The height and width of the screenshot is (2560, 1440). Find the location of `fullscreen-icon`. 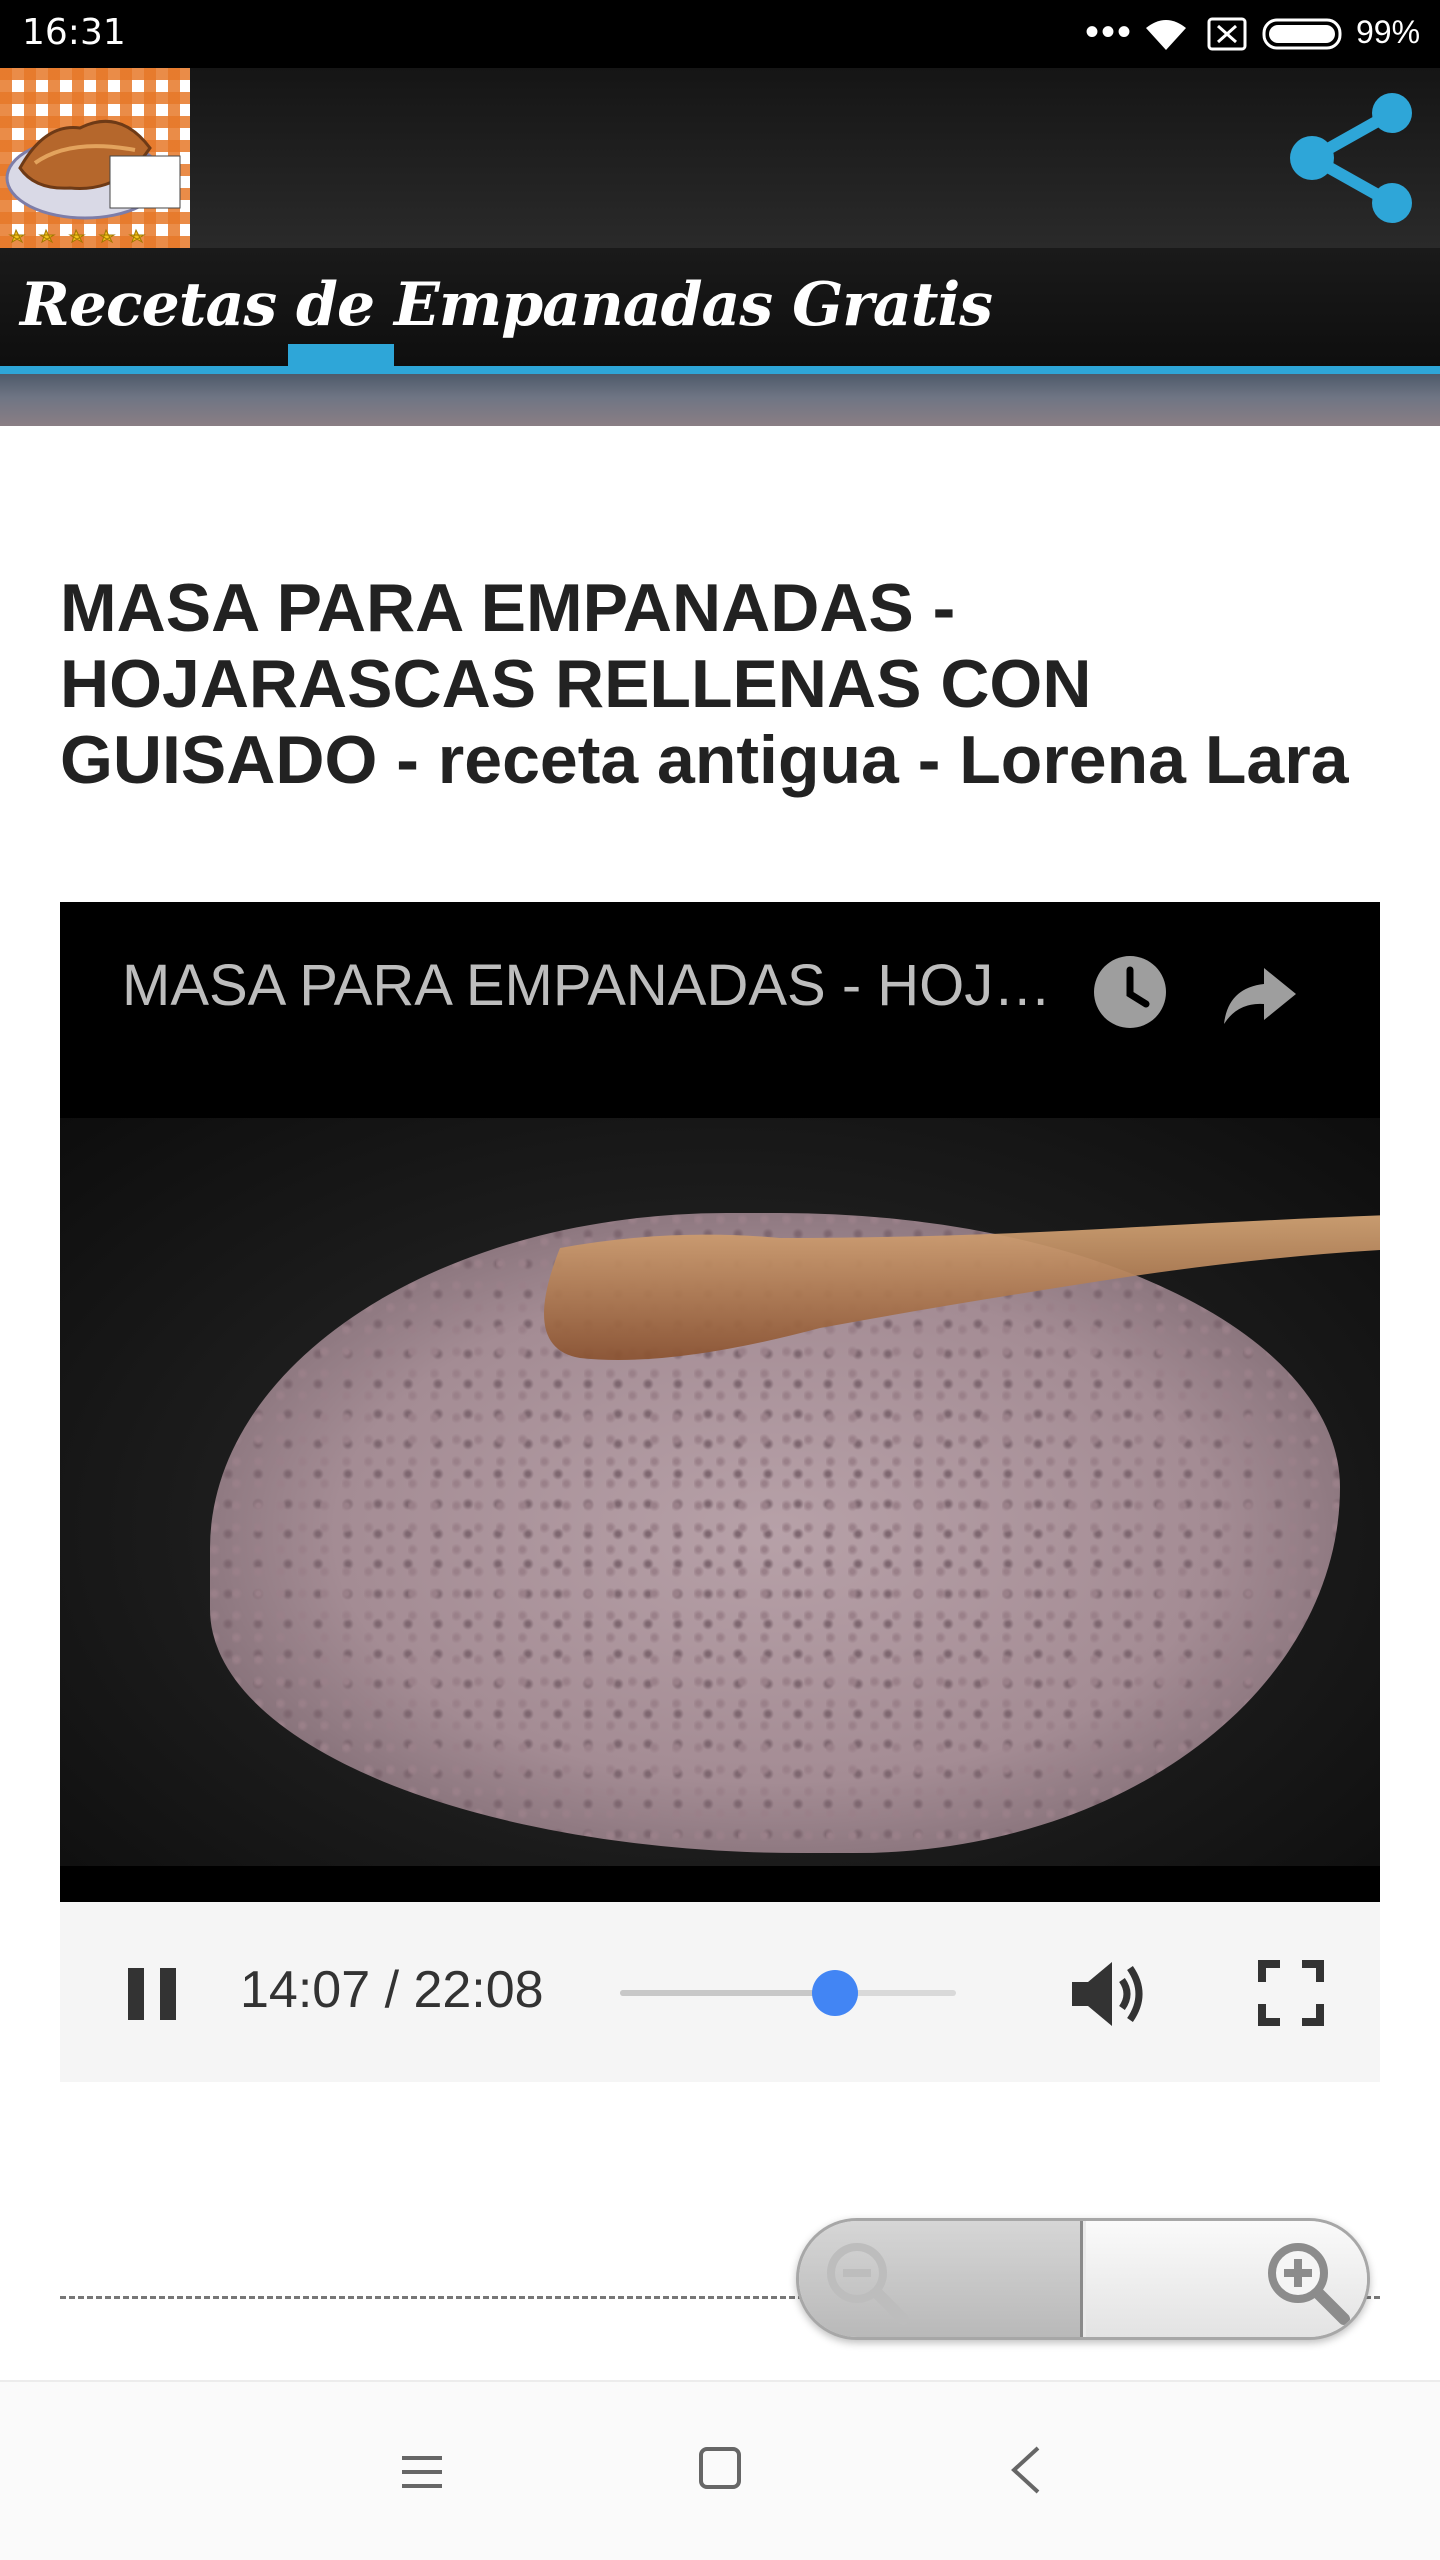

fullscreen-icon is located at coordinates (1291, 1993).